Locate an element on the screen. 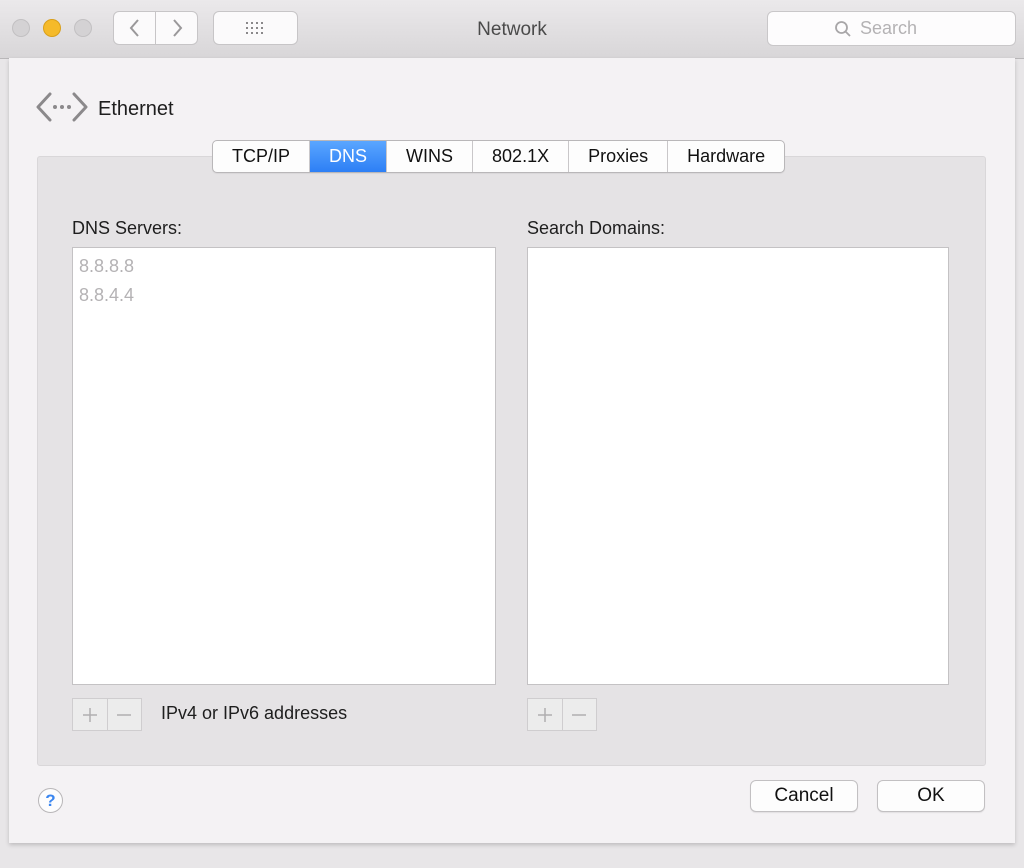 The width and height of the screenshot is (1024, 868). list-item: 8.8.4.4 is located at coordinates (284, 295).